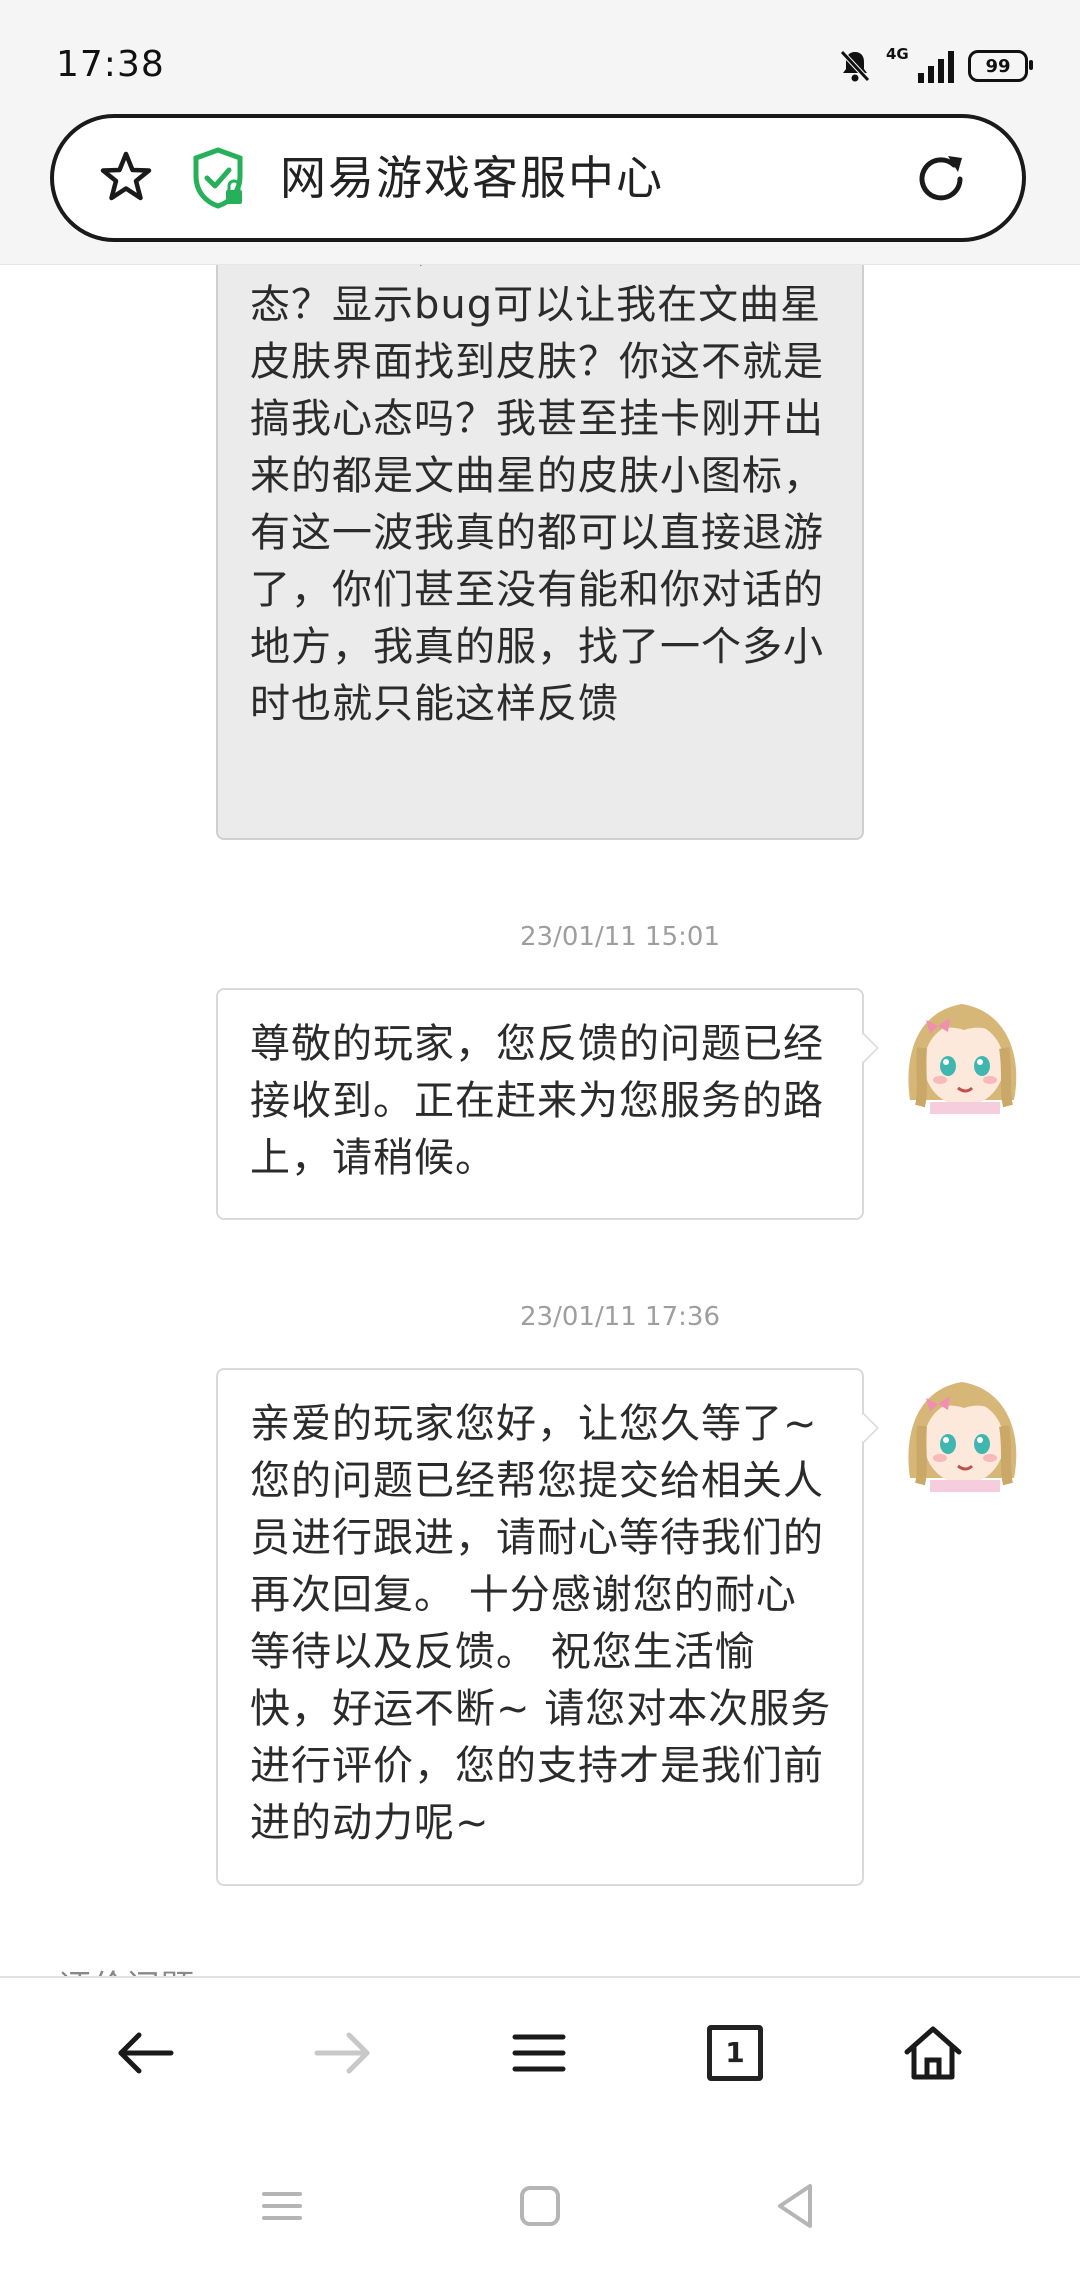 The height and width of the screenshot is (2280, 1080). What do you see at coordinates (540, 2206) in the screenshot?
I see `home-nav-icon` at bounding box center [540, 2206].